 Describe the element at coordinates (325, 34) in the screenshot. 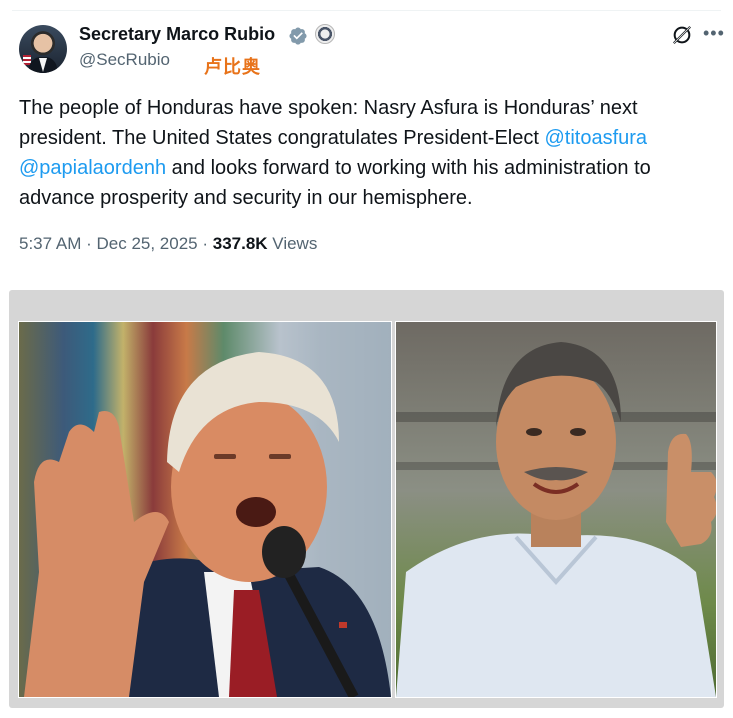

I see `state-department-seal-icon` at that location.